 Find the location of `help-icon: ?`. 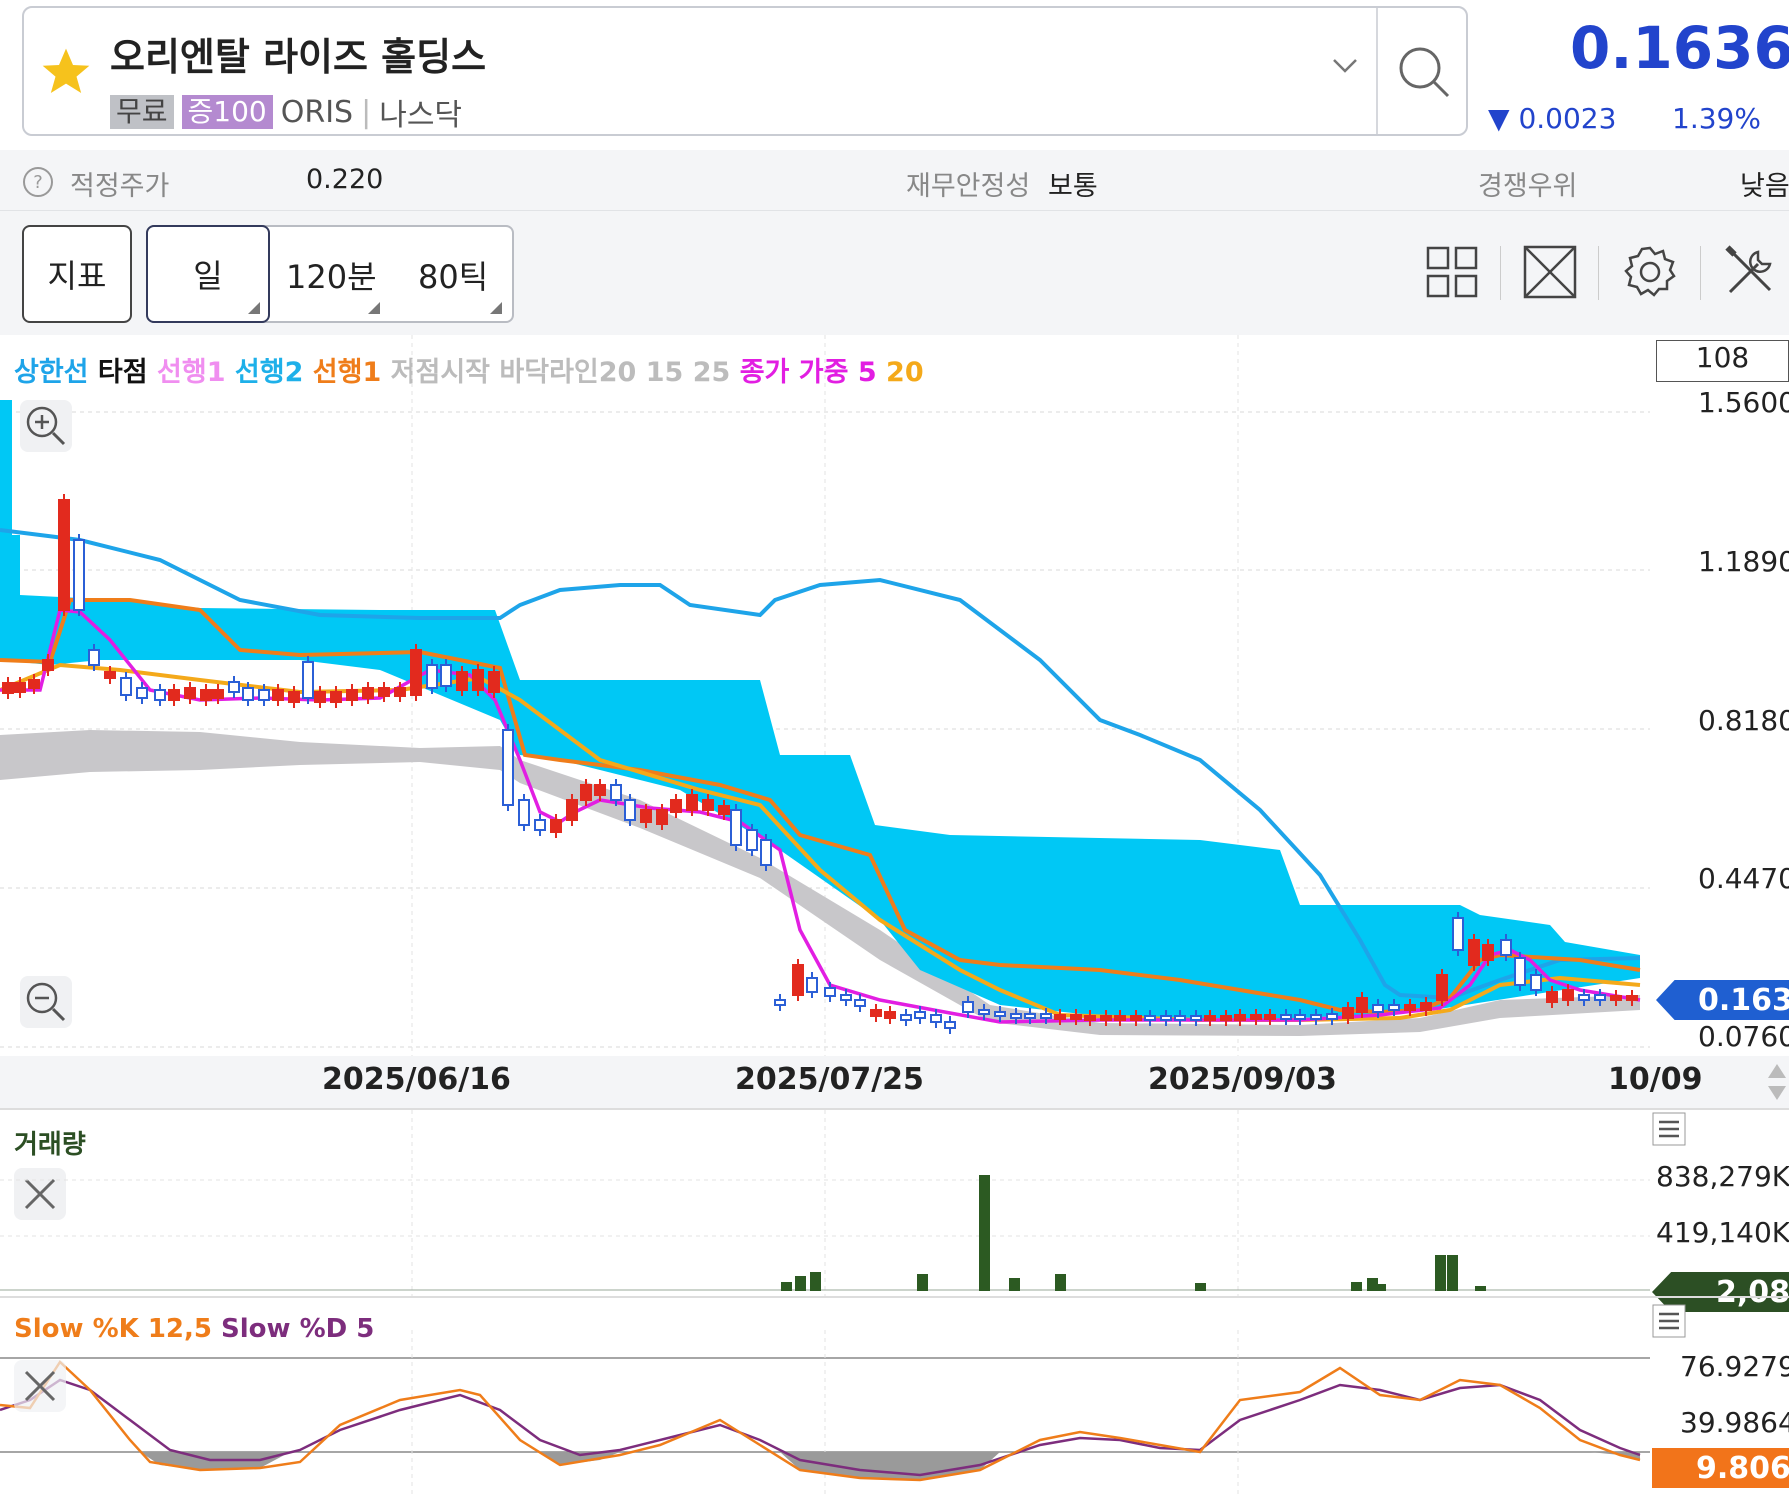

help-icon: ? is located at coordinates (38, 182).